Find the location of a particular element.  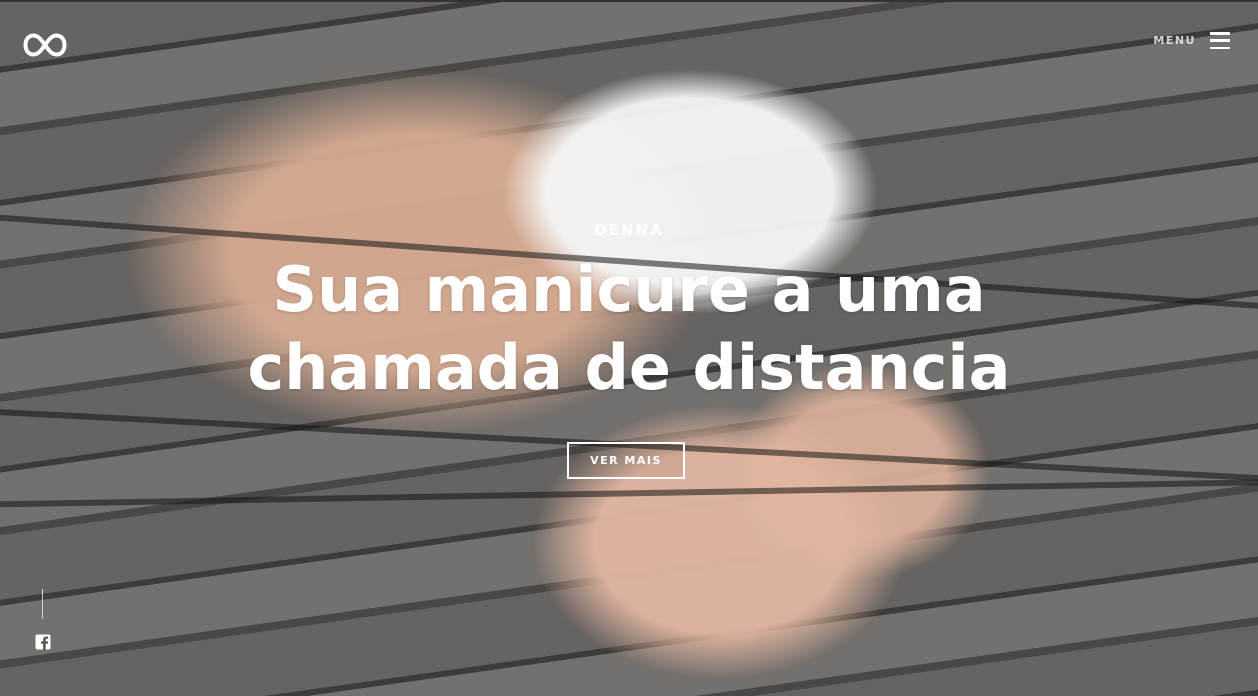

wood-plank-gap is located at coordinates (629, 492).